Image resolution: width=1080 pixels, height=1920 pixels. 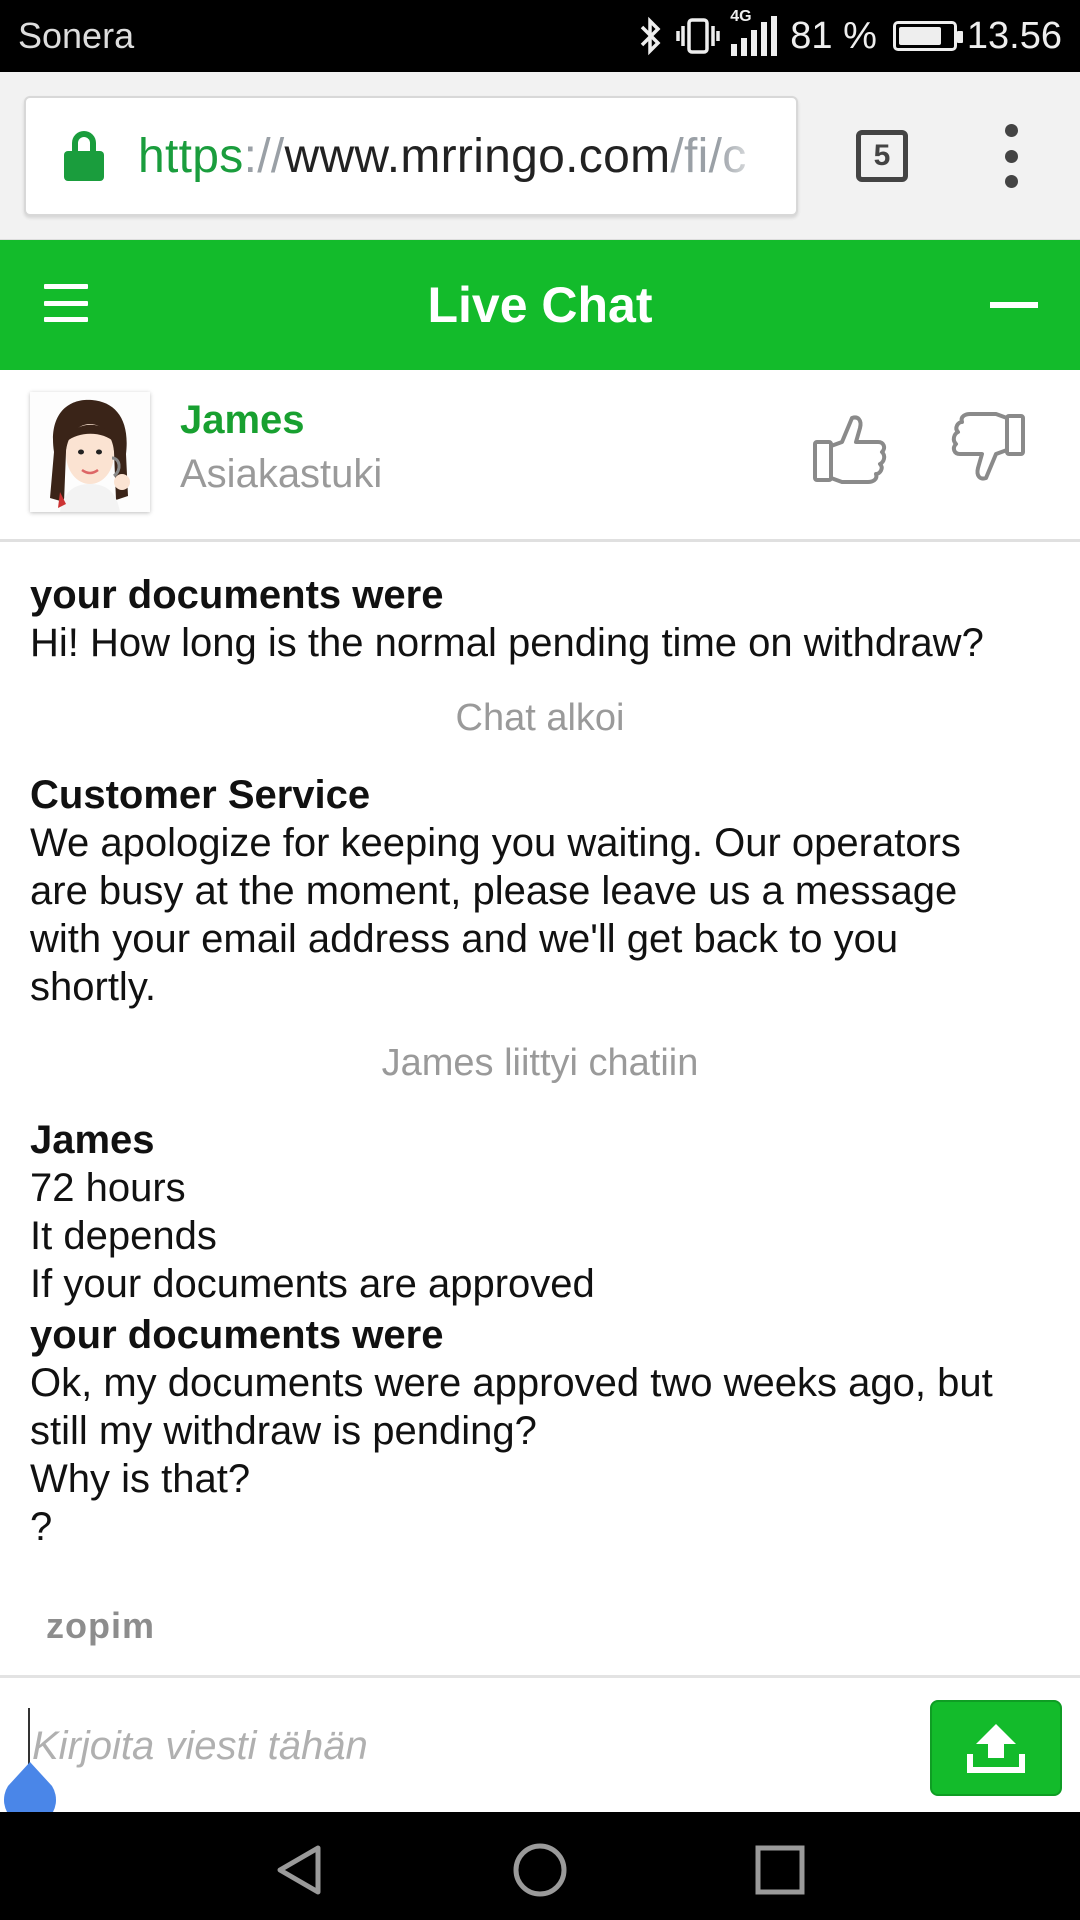 What do you see at coordinates (41, 1527) in the screenshot?
I see `message-line: ?` at bounding box center [41, 1527].